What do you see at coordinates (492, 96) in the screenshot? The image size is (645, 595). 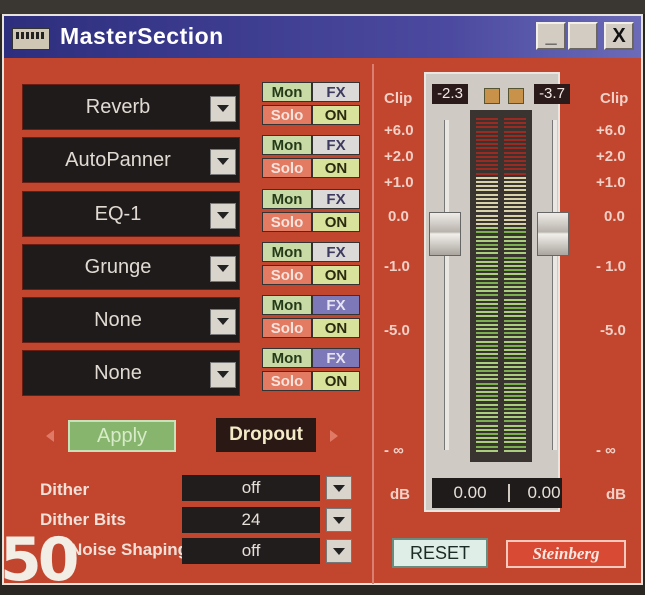 I see `clip-indicator-left` at bounding box center [492, 96].